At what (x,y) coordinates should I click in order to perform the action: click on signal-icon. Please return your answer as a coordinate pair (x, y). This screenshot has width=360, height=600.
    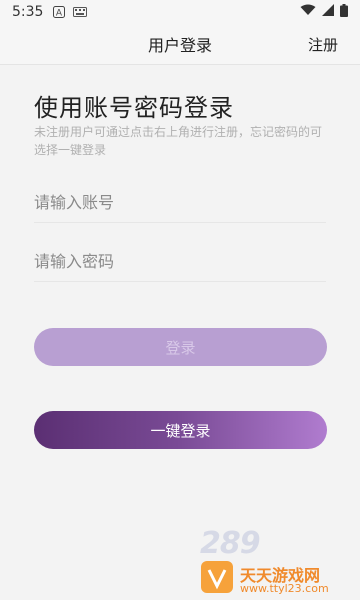
    Looking at the image, I should click on (328, 12).